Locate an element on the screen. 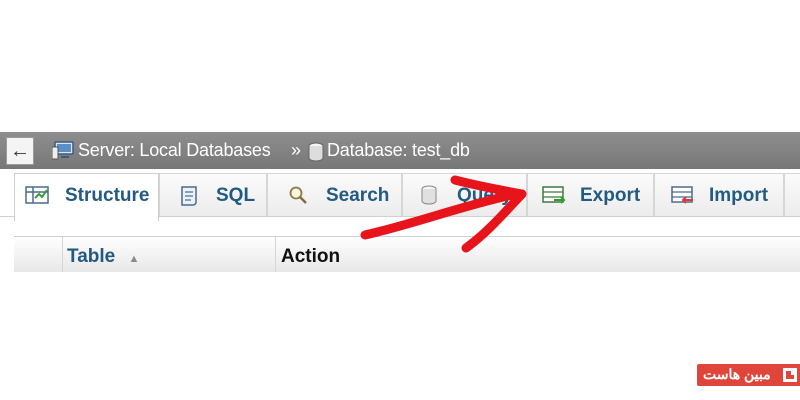  annotation-arrow is located at coordinates (443, 214).